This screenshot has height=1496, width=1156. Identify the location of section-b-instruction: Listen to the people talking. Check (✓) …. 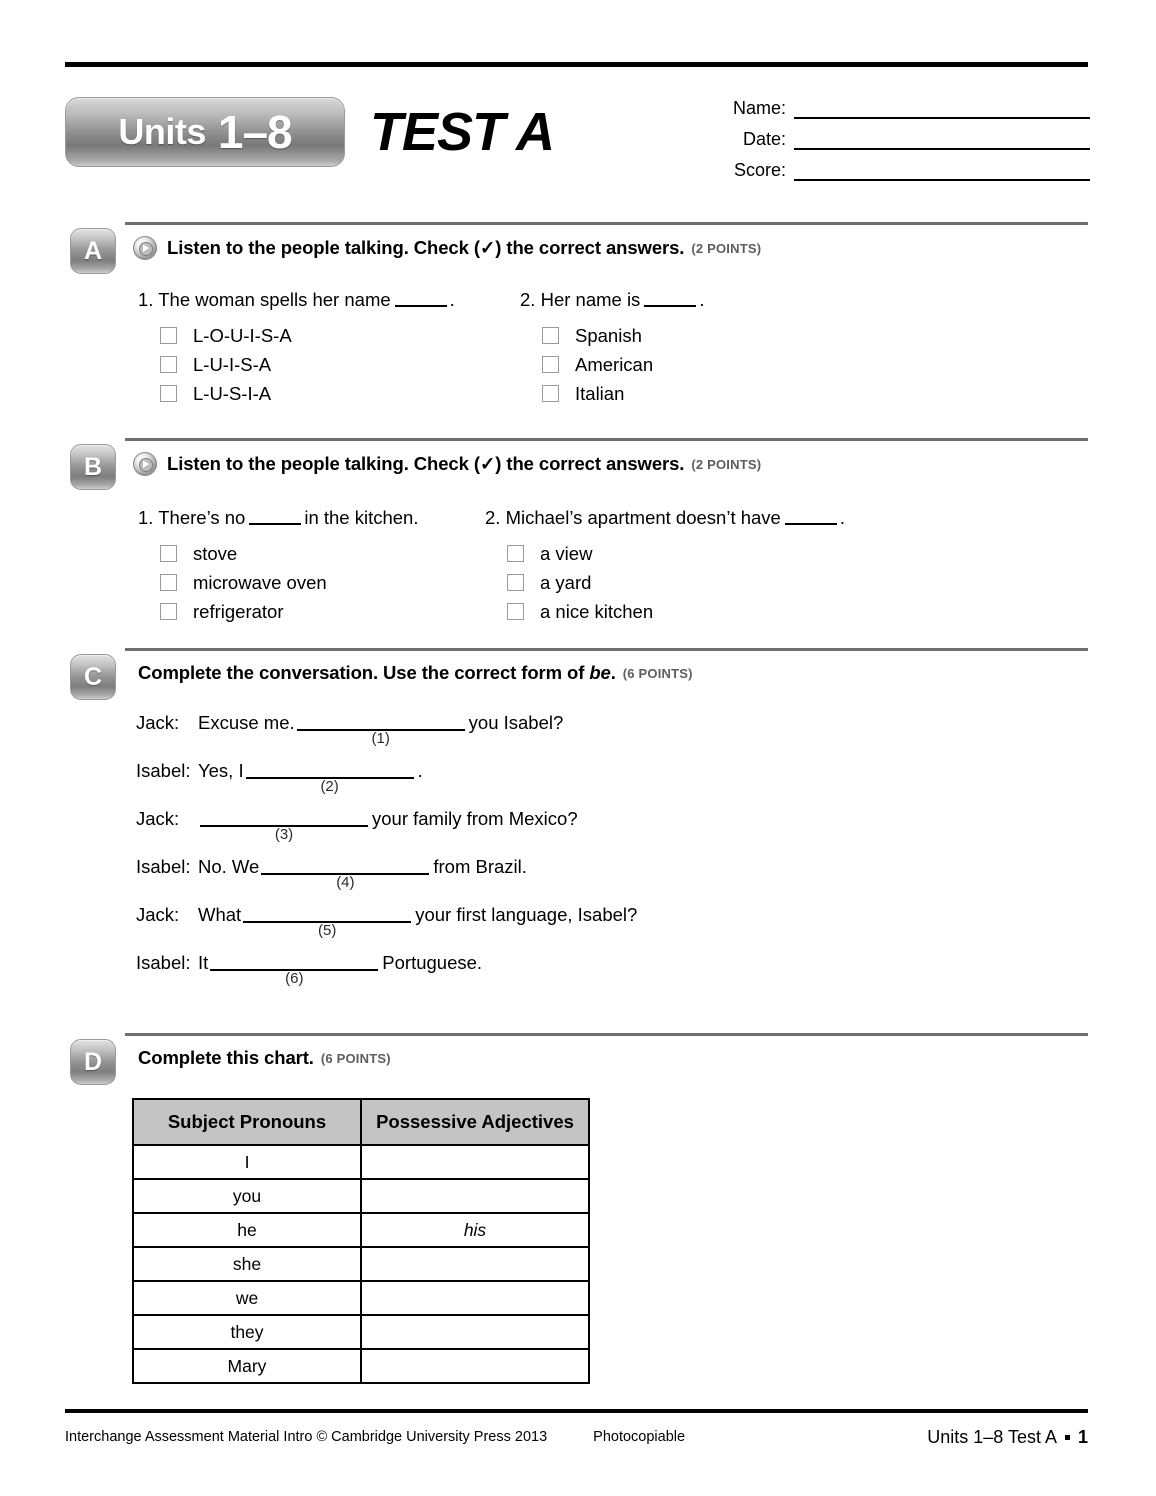
(447, 464).